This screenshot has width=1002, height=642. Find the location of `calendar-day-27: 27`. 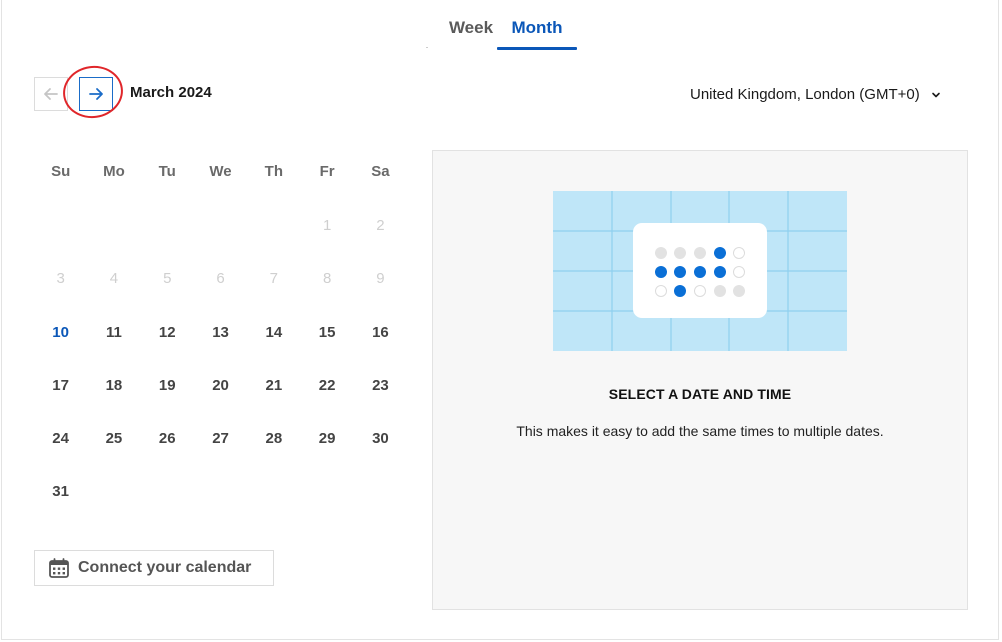

calendar-day-27: 27 is located at coordinates (220, 438).